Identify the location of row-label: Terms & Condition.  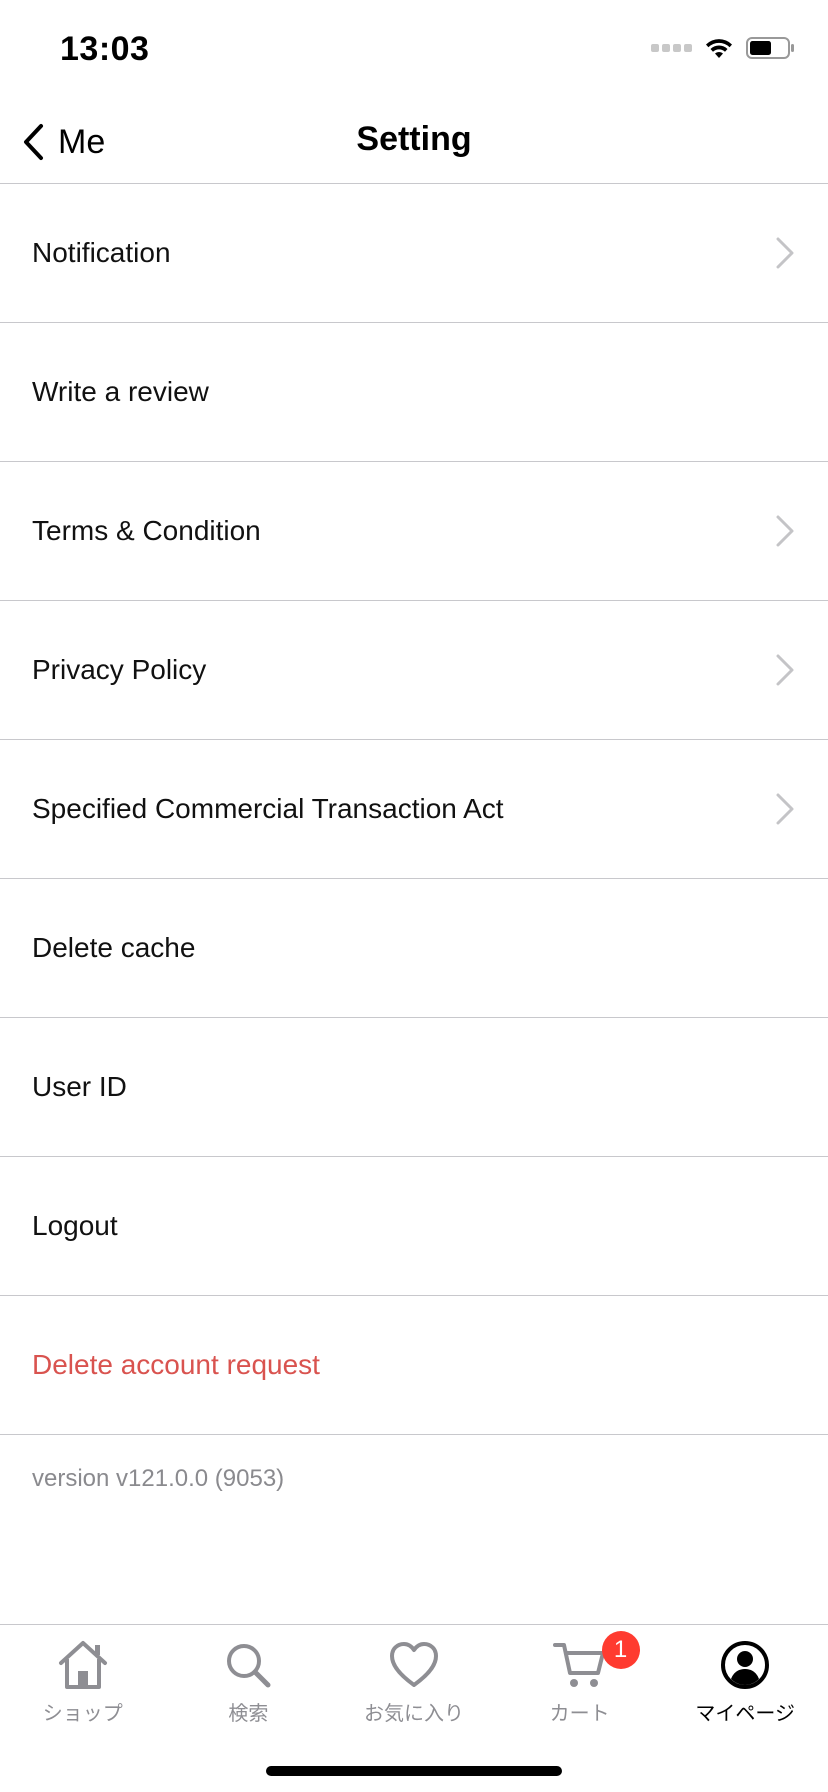
(146, 530).